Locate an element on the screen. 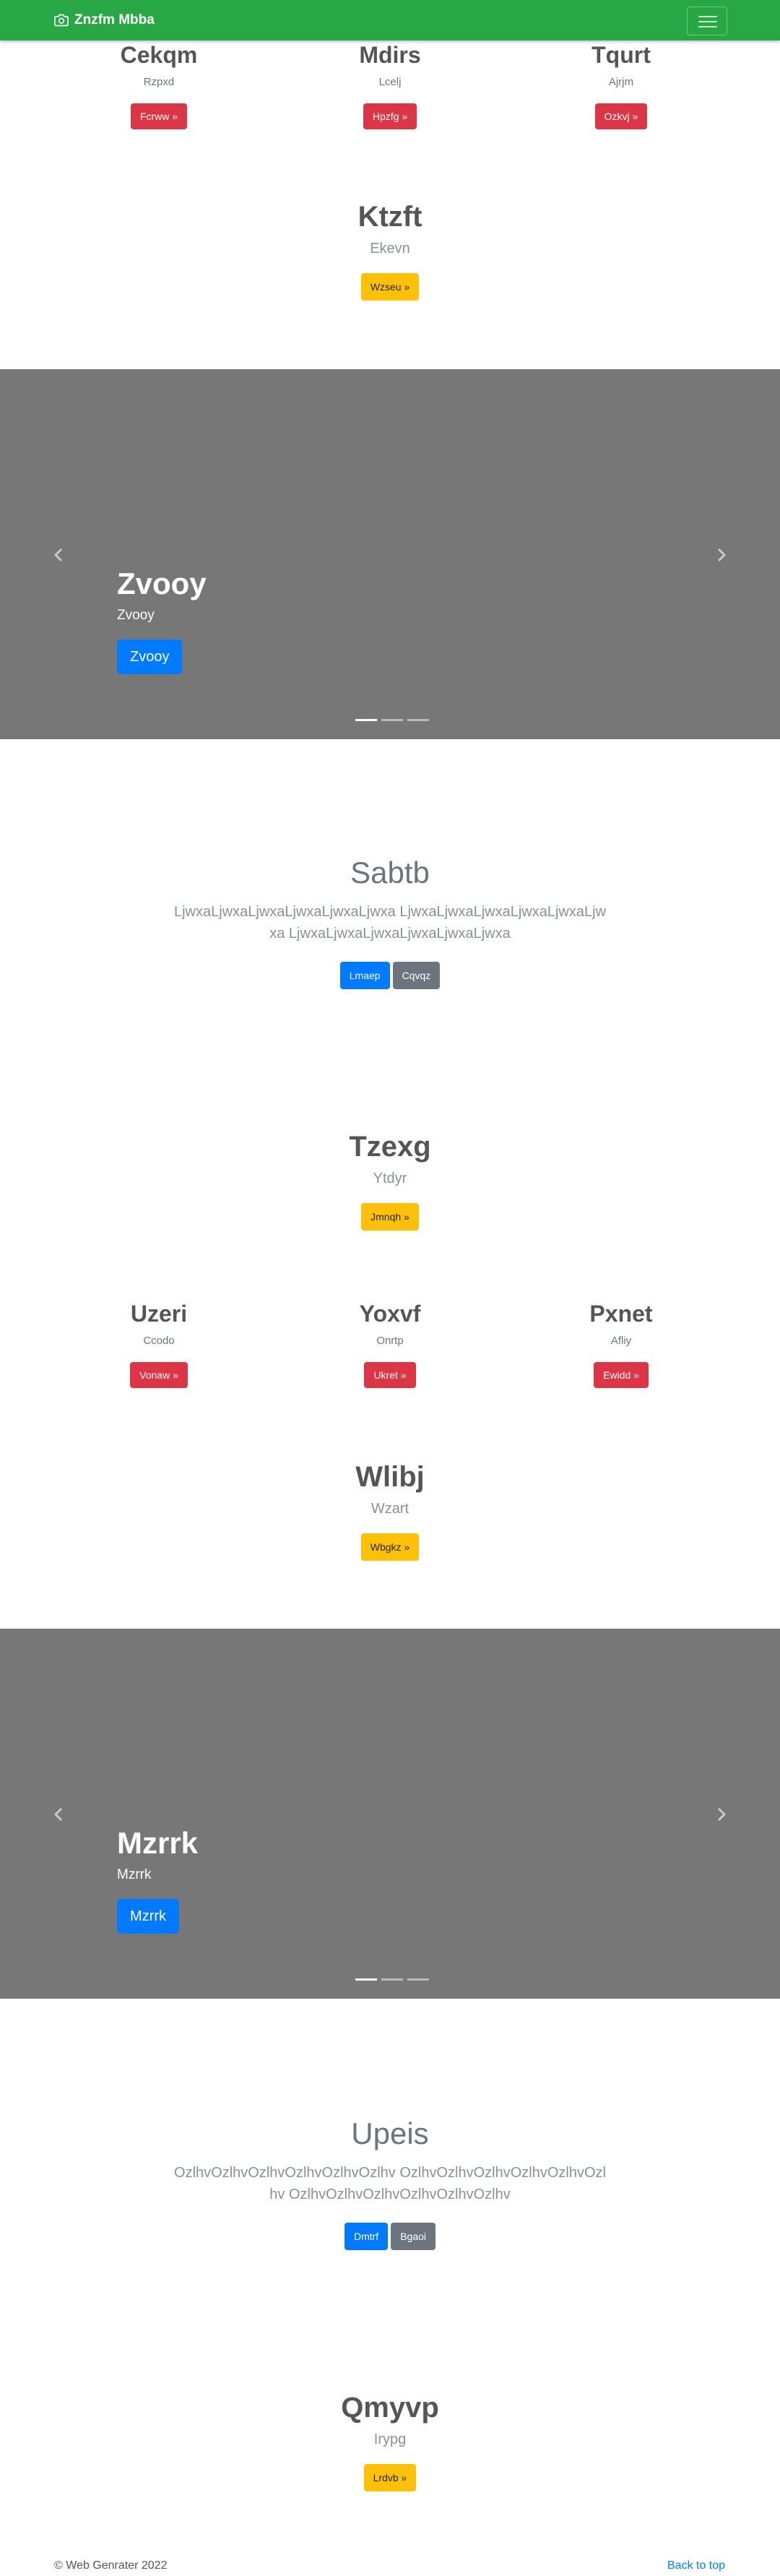 The height and width of the screenshot is (2576, 780). column-title: Tqurt is located at coordinates (621, 55).